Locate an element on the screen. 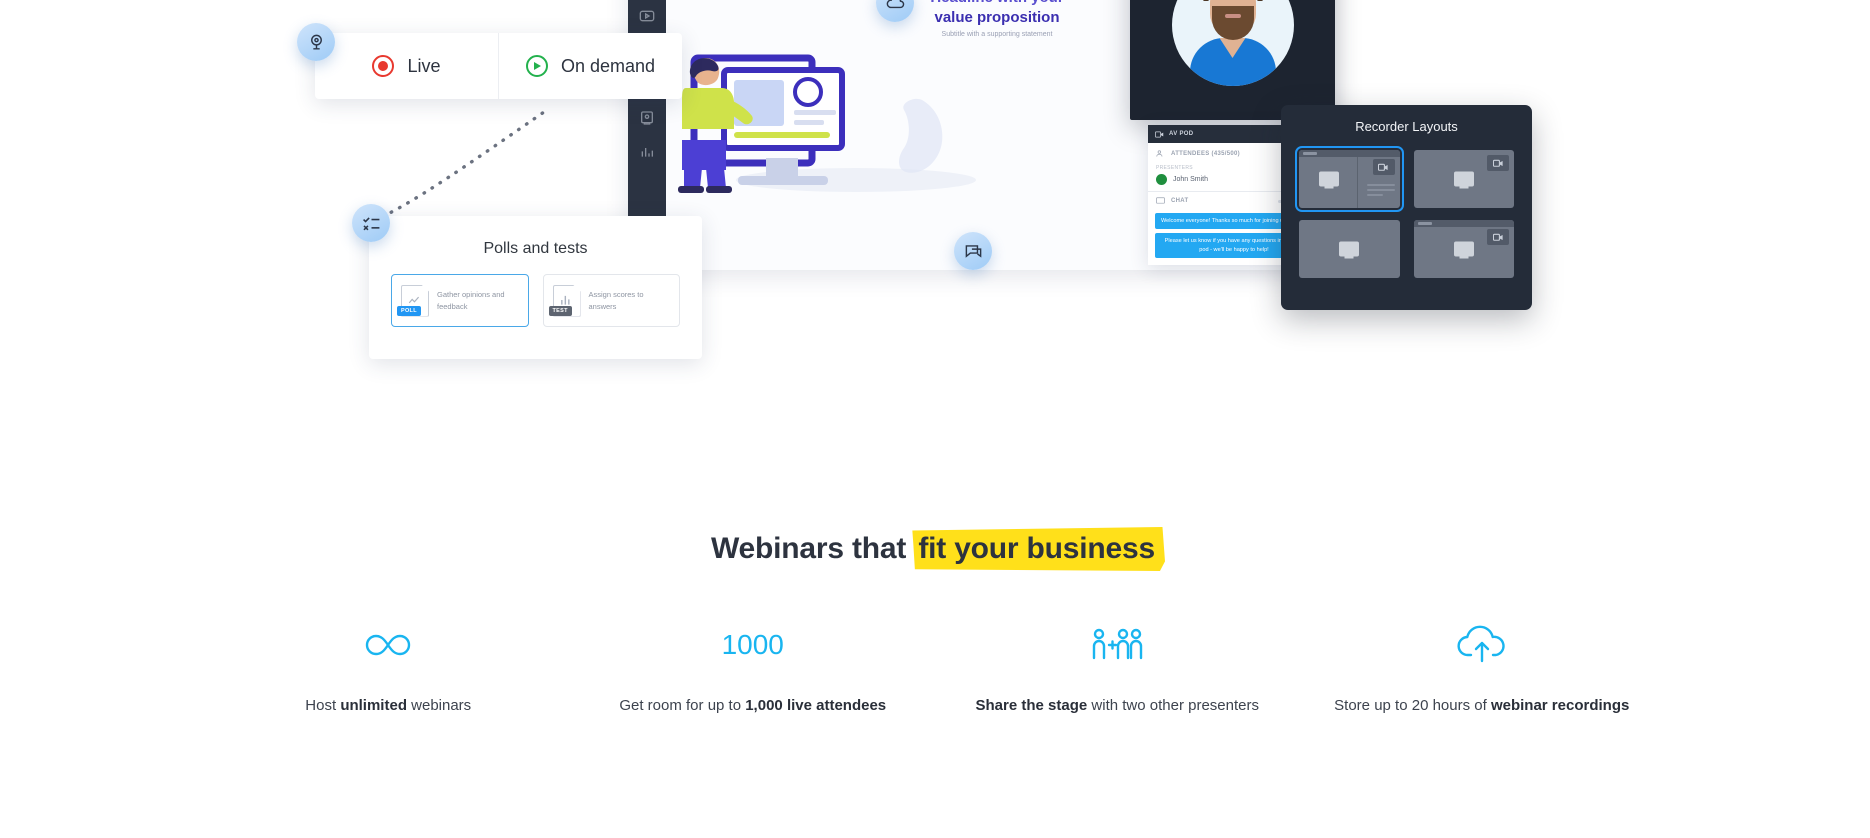 The width and height of the screenshot is (1870, 838). presenter-camera-panel is located at coordinates (1232, 60).